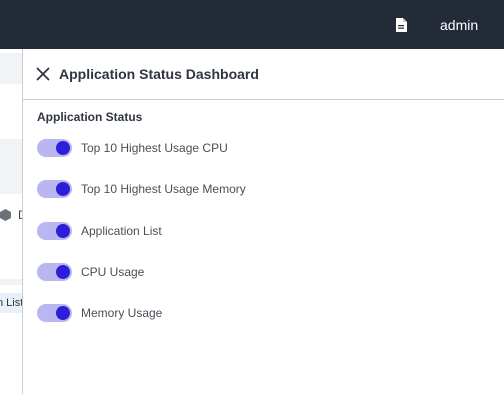  Describe the element at coordinates (122, 313) in the screenshot. I see `toggle-label: Memory Usage` at that location.